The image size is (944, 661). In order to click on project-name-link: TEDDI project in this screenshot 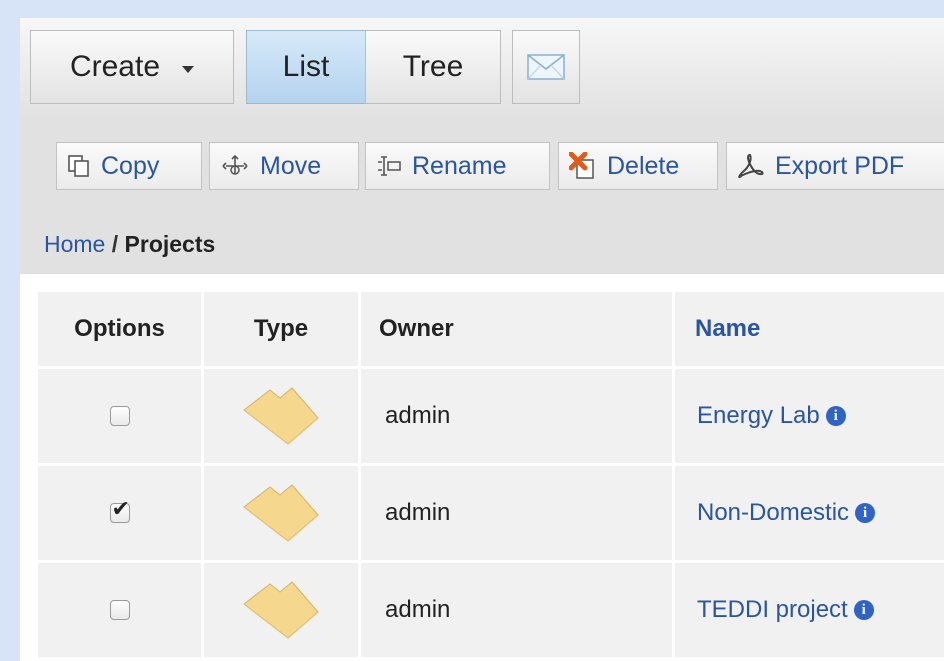, I will do `click(772, 610)`.